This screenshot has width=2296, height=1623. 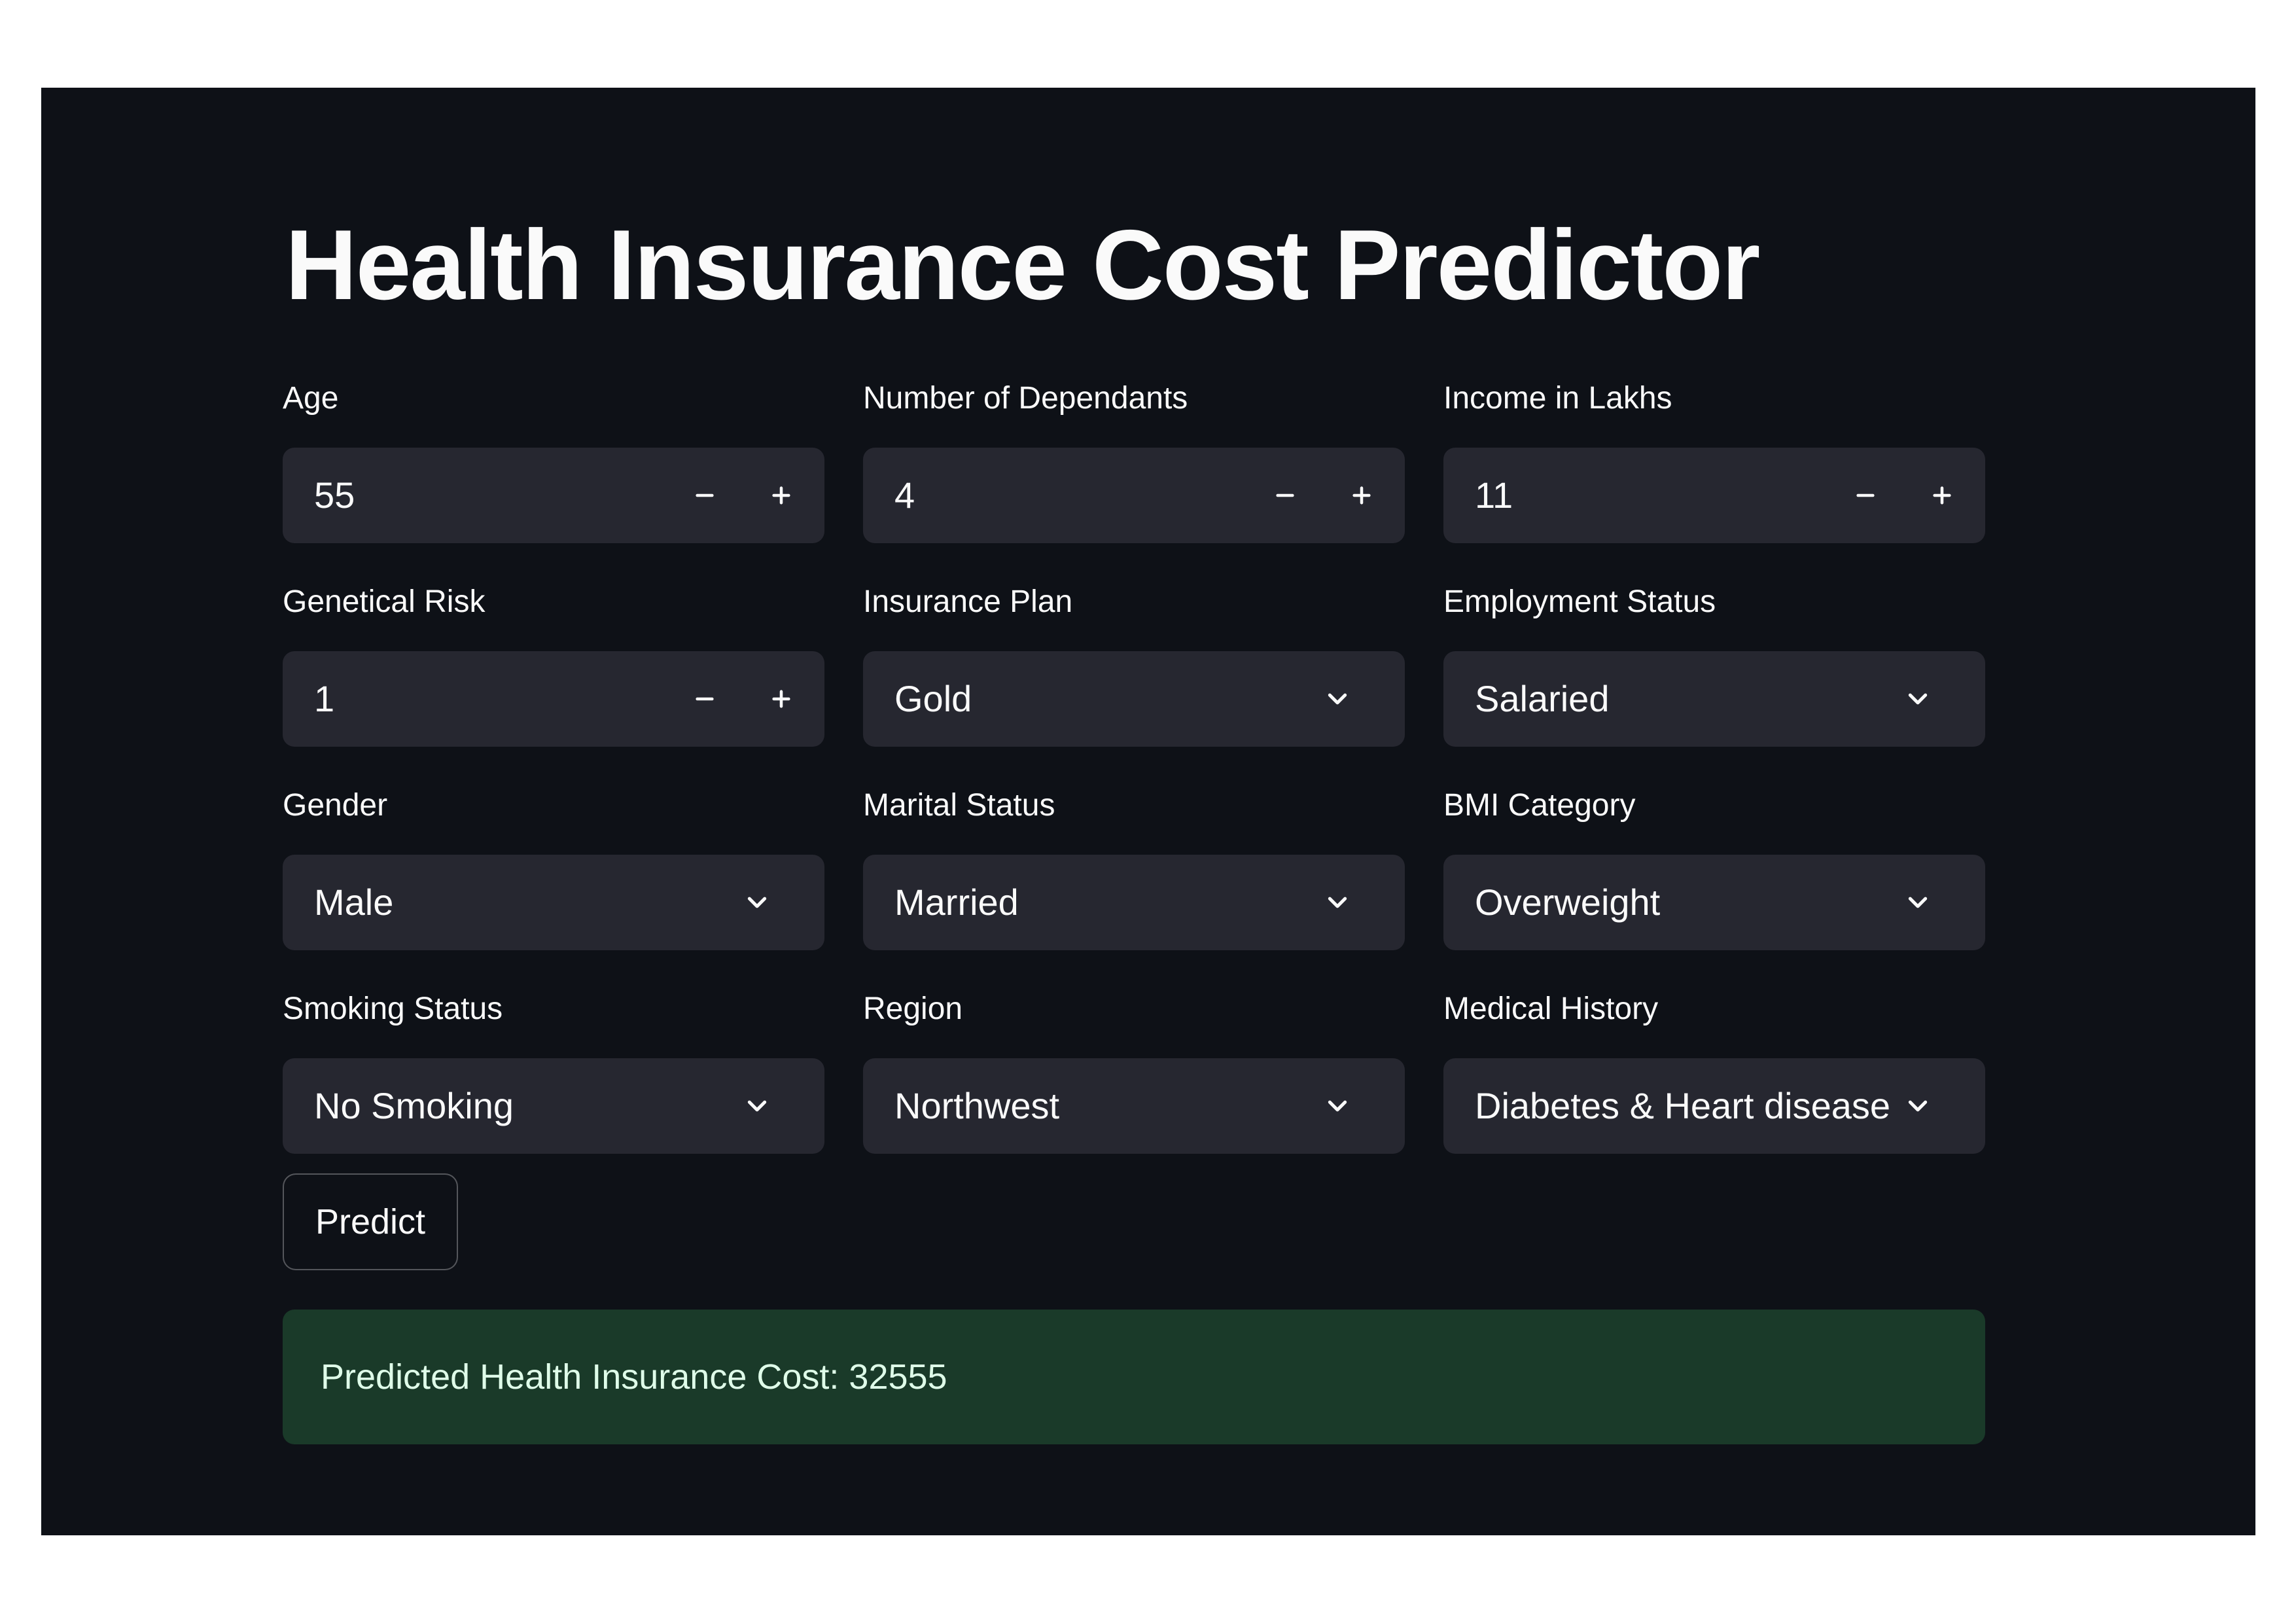 What do you see at coordinates (553, 903) in the screenshot?
I see `gender-select: Male` at bounding box center [553, 903].